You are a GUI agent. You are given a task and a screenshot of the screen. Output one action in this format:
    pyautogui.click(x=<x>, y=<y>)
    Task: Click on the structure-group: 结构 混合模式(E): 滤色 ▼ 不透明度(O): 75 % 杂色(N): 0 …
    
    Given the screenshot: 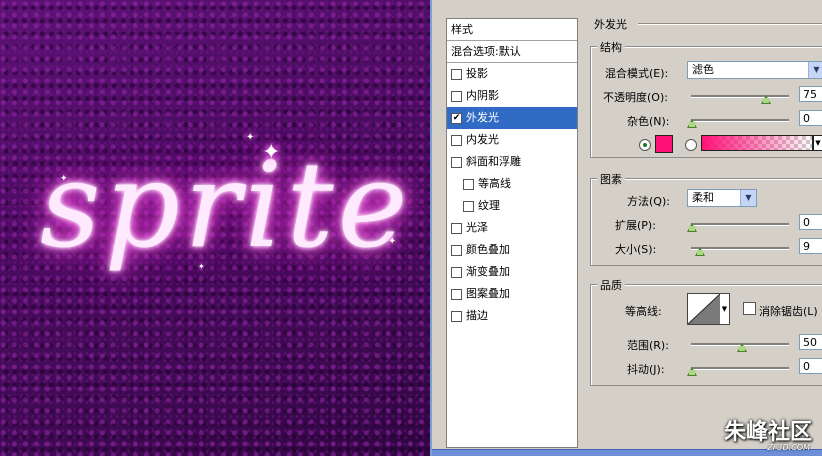 What is the action you would take?
    pyautogui.click(x=706, y=98)
    